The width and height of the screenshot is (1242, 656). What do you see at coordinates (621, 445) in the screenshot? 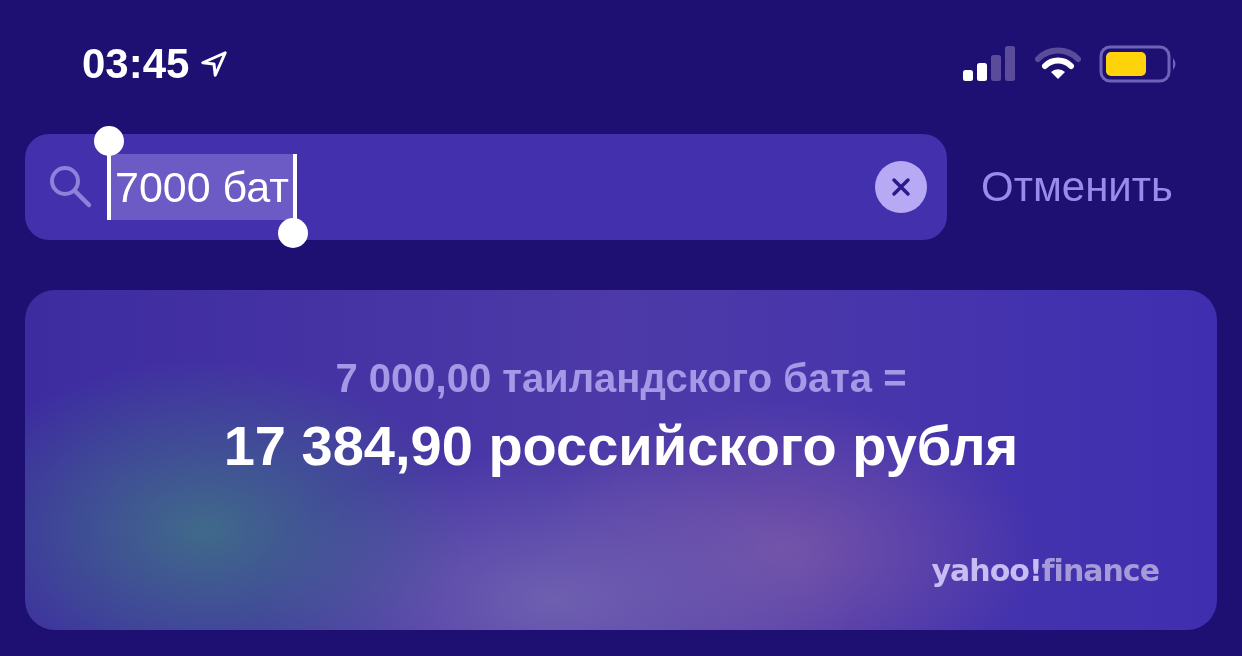
I see `conversion-result: 17 384,90 российского рубля` at bounding box center [621, 445].